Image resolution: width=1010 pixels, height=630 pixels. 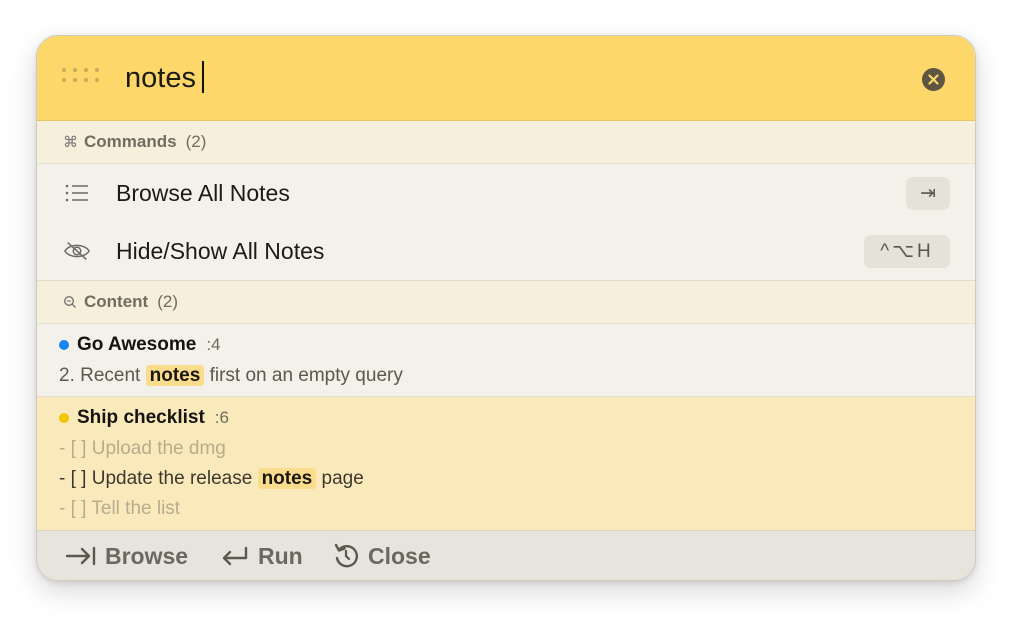 I want to click on return-icon, so click(x=235, y=556).